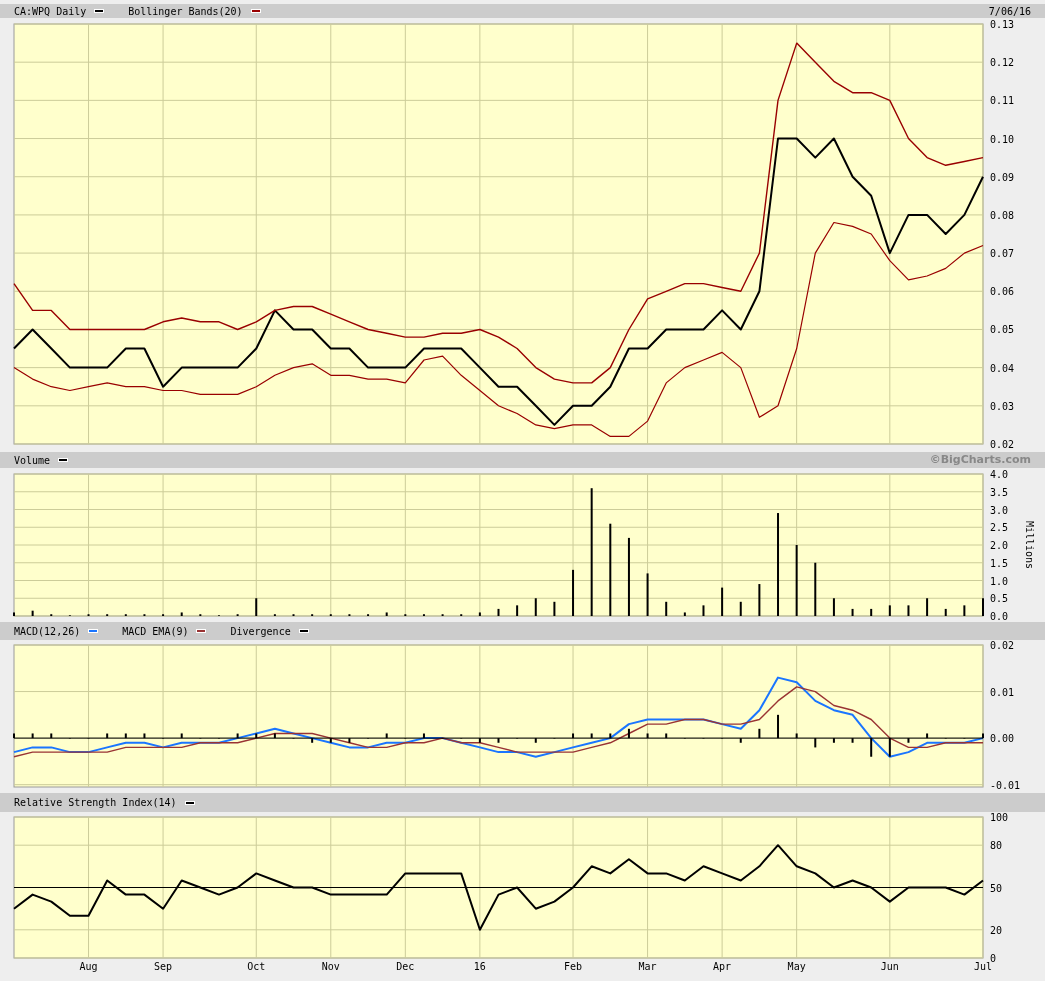 This screenshot has width=1045, height=981. I want to click on y-axis-label: 0.09, so click(1002, 177).